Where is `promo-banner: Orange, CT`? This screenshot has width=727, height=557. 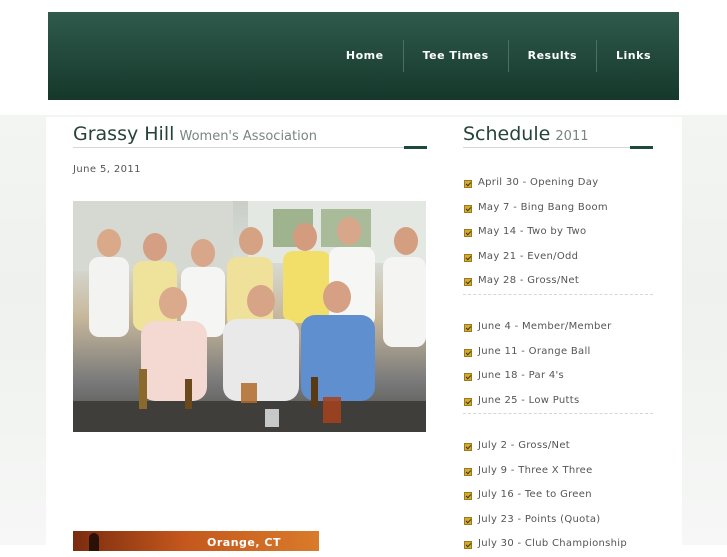 promo-banner: Orange, CT is located at coordinates (196, 541).